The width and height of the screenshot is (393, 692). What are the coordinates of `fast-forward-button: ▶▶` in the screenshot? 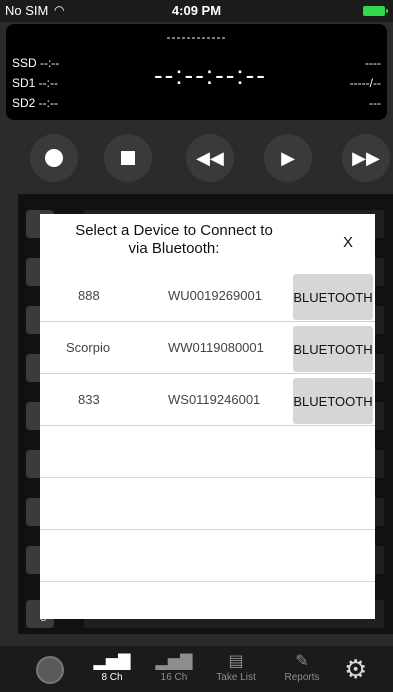 It's located at (366, 158).